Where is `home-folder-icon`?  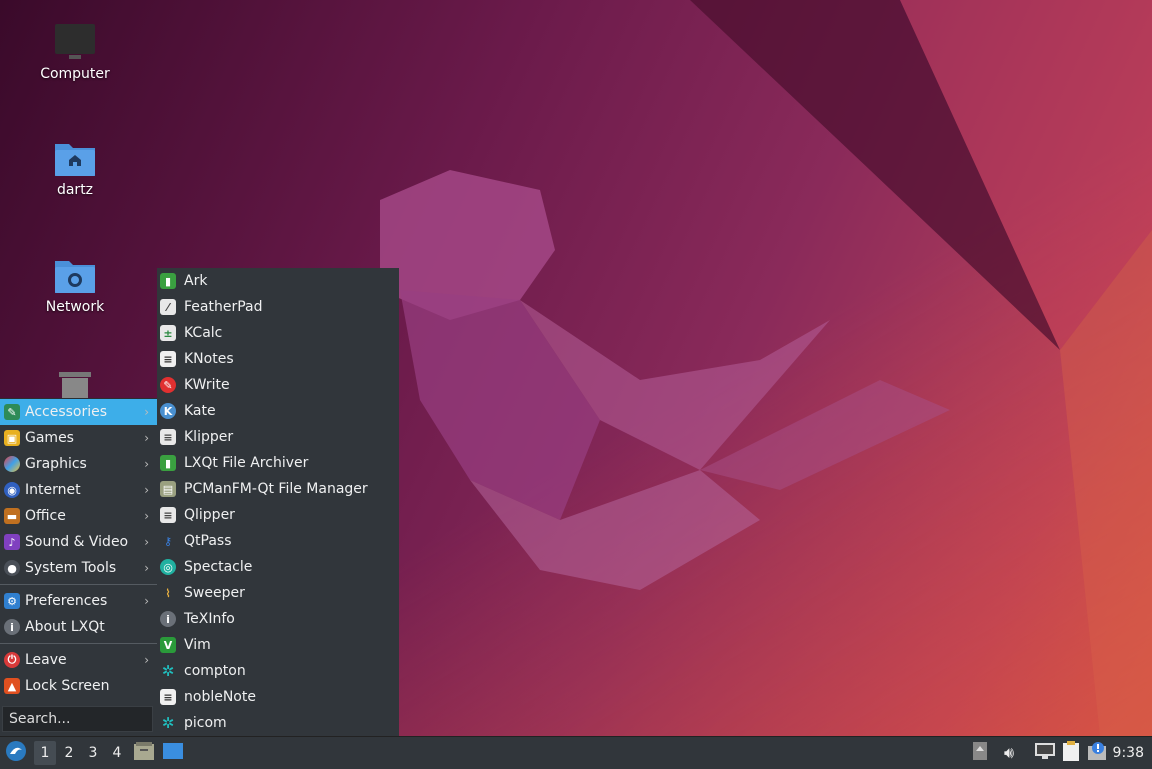 home-folder-icon is located at coordinates (75, 158).